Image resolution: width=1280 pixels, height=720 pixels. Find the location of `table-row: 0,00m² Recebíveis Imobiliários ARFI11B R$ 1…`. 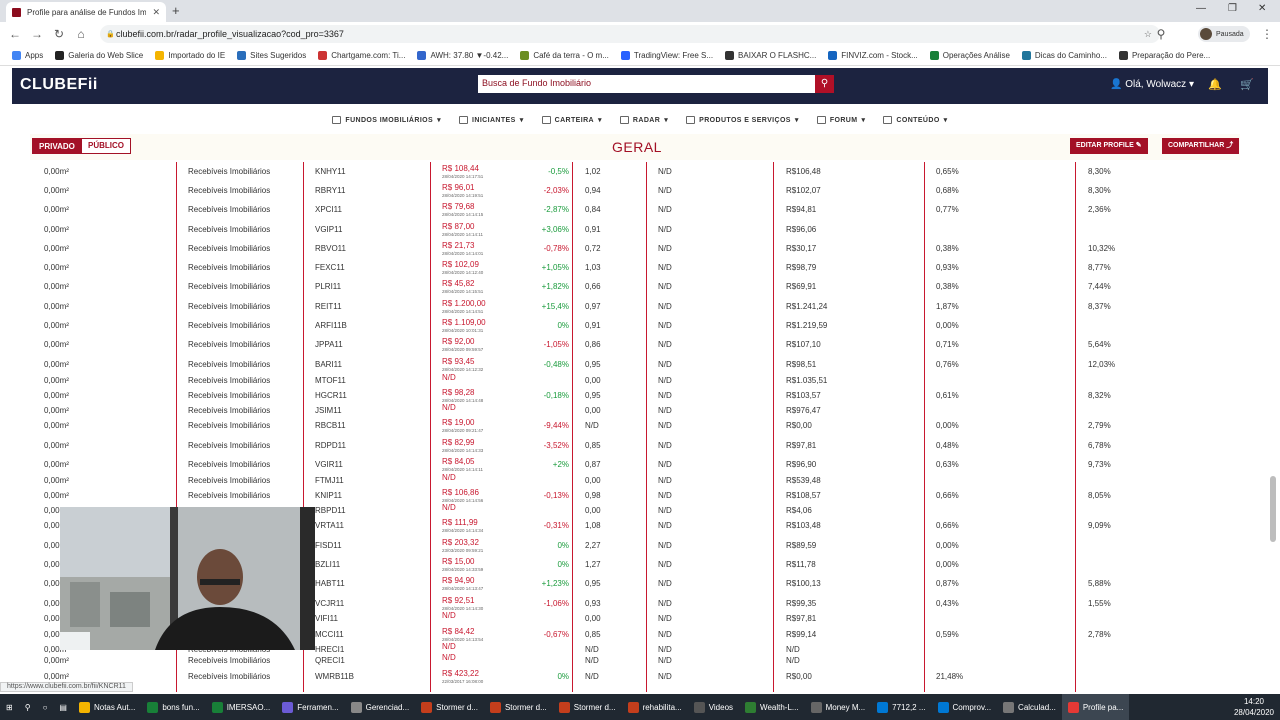

table-row: 0,00m² Recebíveis Imobiliários ARFI11B R$ 1… is located at coordinates (635, 326).